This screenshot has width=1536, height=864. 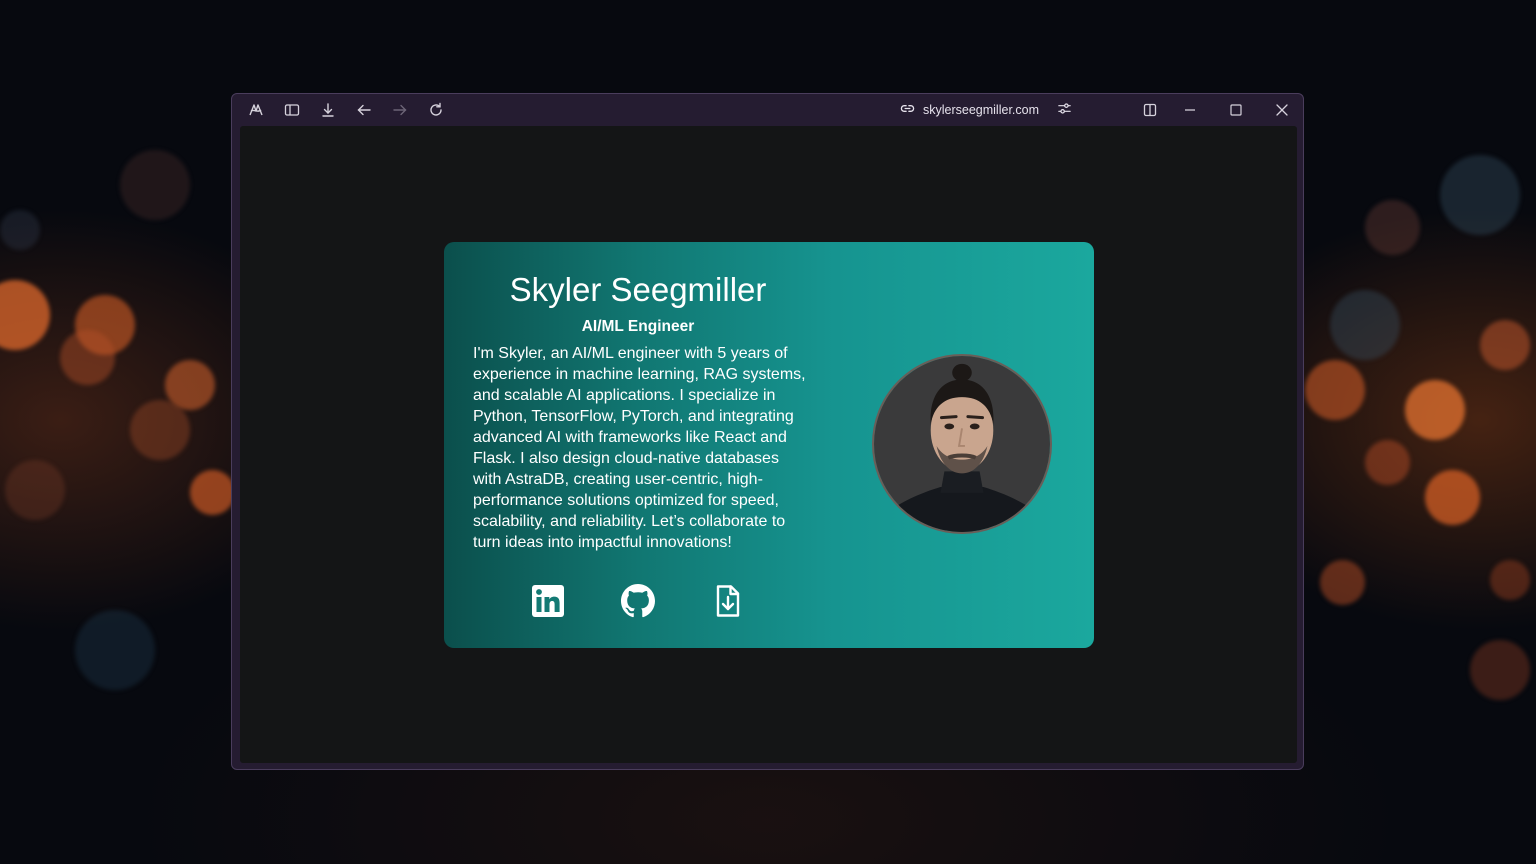 What do you see at coordinates (292, 110) in the screenshot?
I see `sidebar-toggle-icon` at bounding box center [292, 110].